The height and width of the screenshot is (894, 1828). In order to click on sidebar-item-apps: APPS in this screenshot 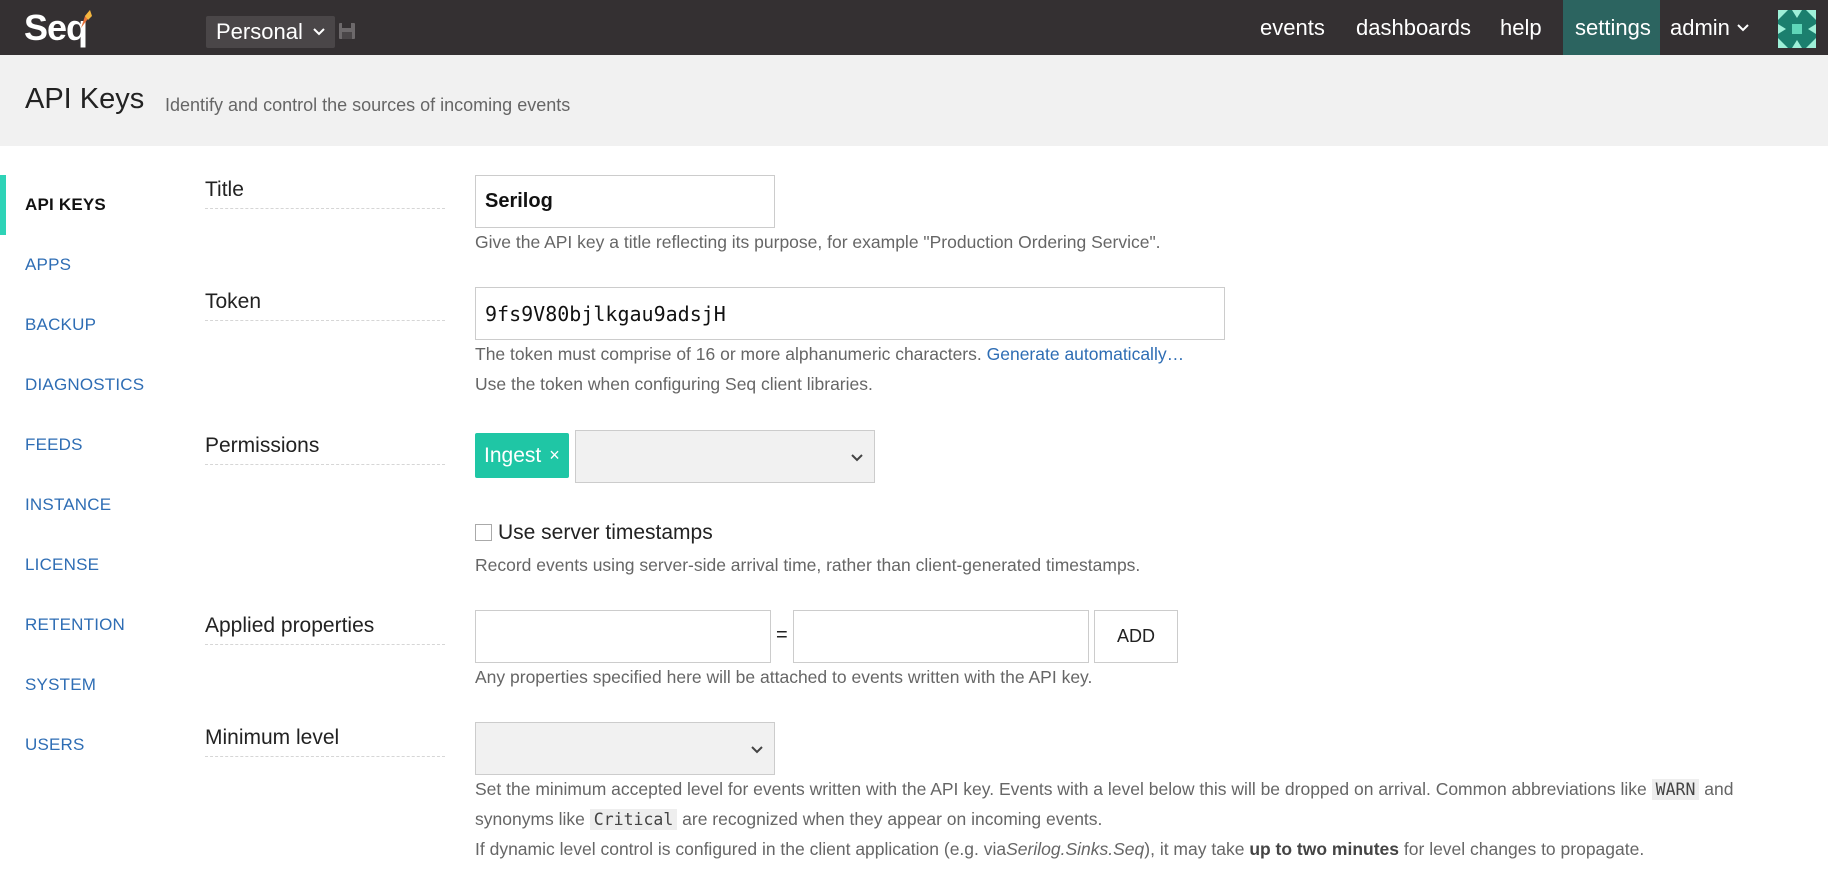, I will do `click(48, 265)`.